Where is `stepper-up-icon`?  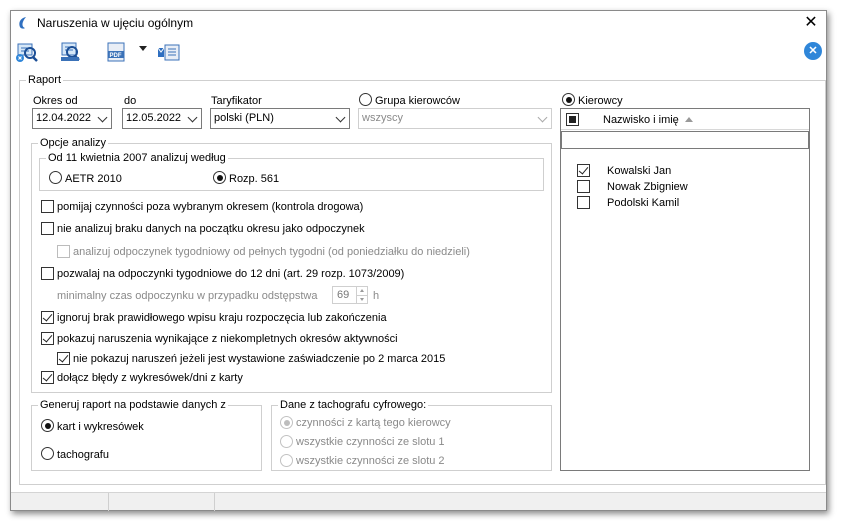
stepper-up-icon is located at coordinates (361, 291).